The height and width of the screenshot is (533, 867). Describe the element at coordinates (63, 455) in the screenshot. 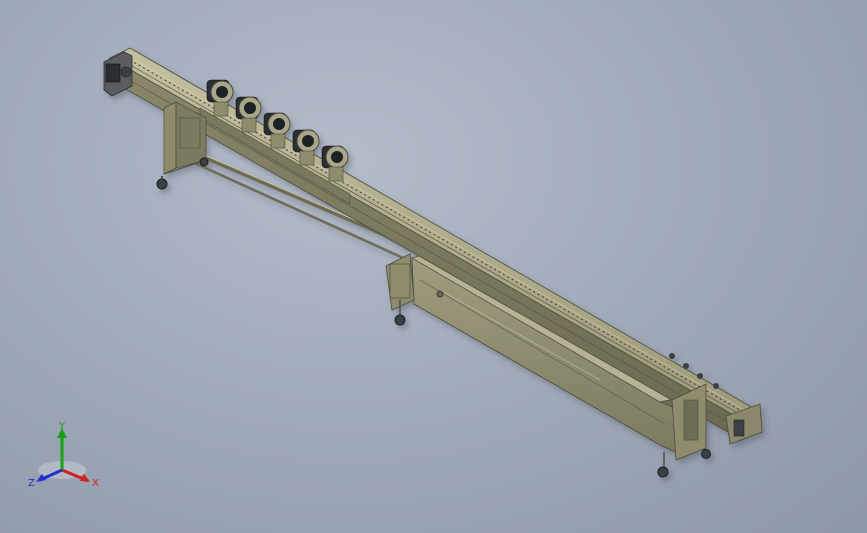

I see `coordinate-triad: X Y Z` at that location.